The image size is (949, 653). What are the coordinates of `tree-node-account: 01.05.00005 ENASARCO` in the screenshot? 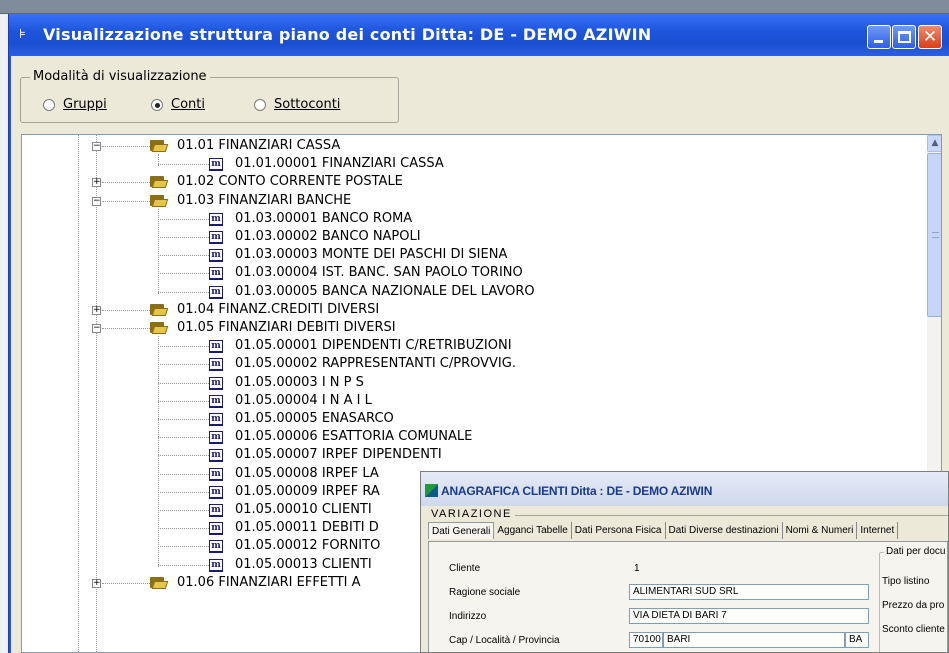 It's located at (314, 419).